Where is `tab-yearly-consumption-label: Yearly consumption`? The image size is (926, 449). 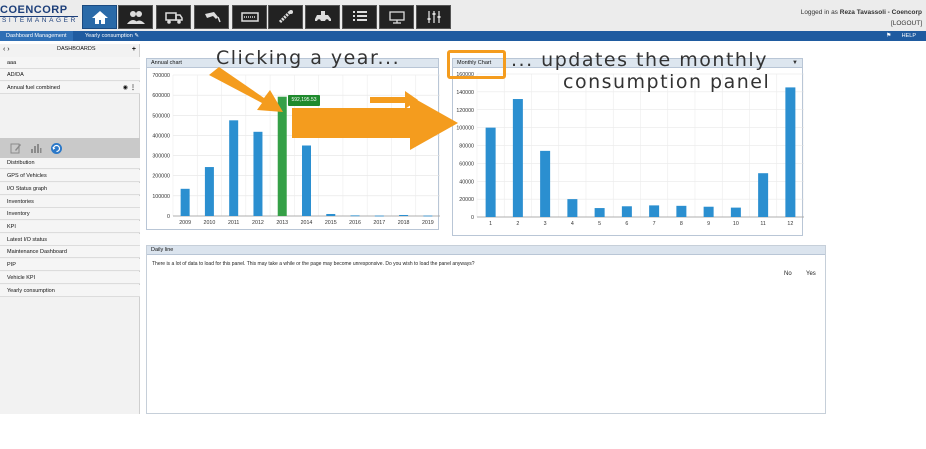
tab-yearly-consumption-label: Yearly consumption is located at coordinates (109, 36).